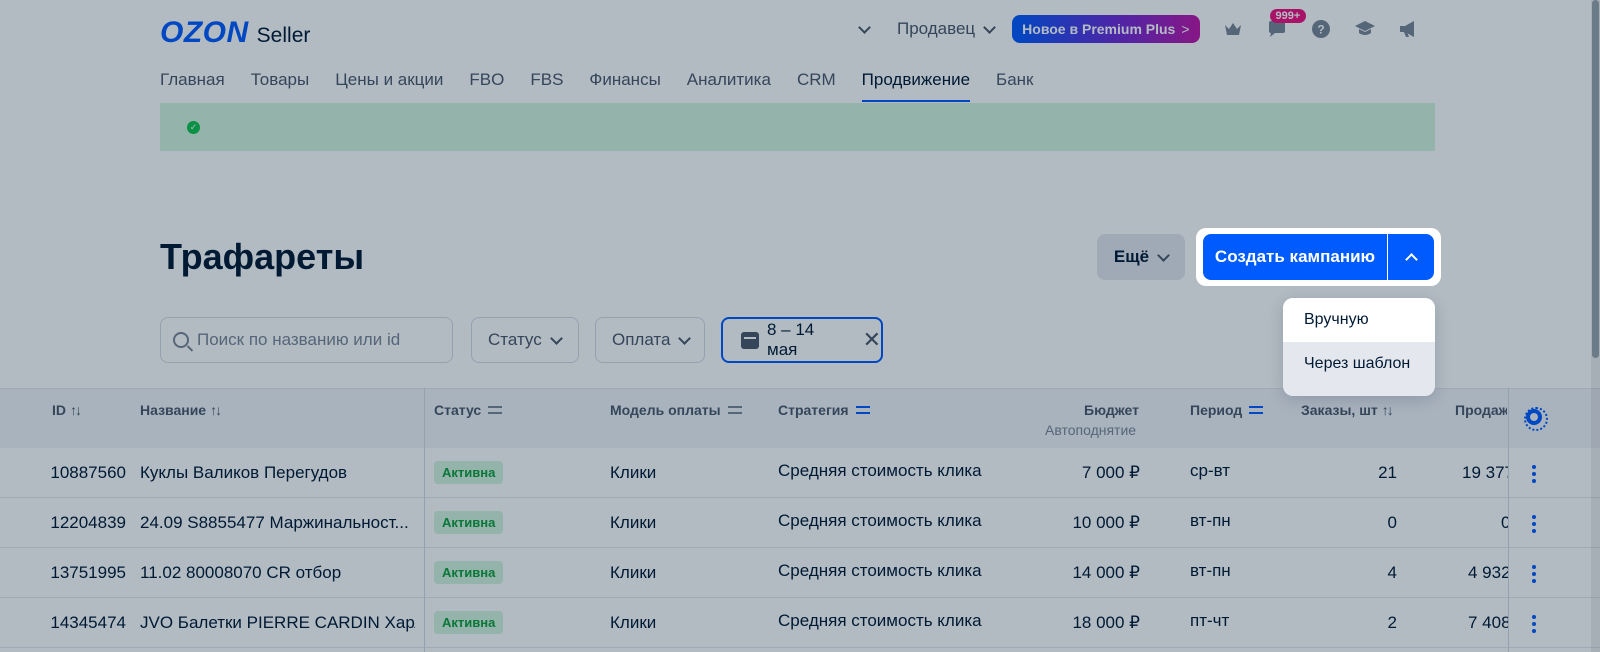  I want to click on payment-filter-label: Оплата, so click(641, 339).